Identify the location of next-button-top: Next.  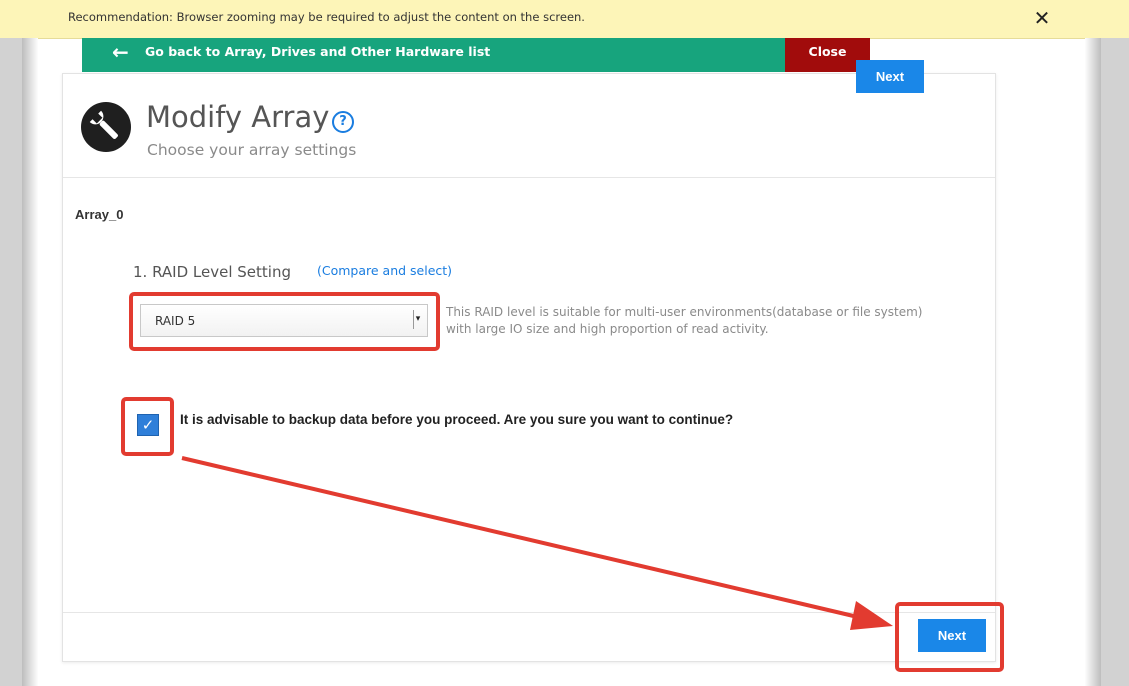
(890, 76).